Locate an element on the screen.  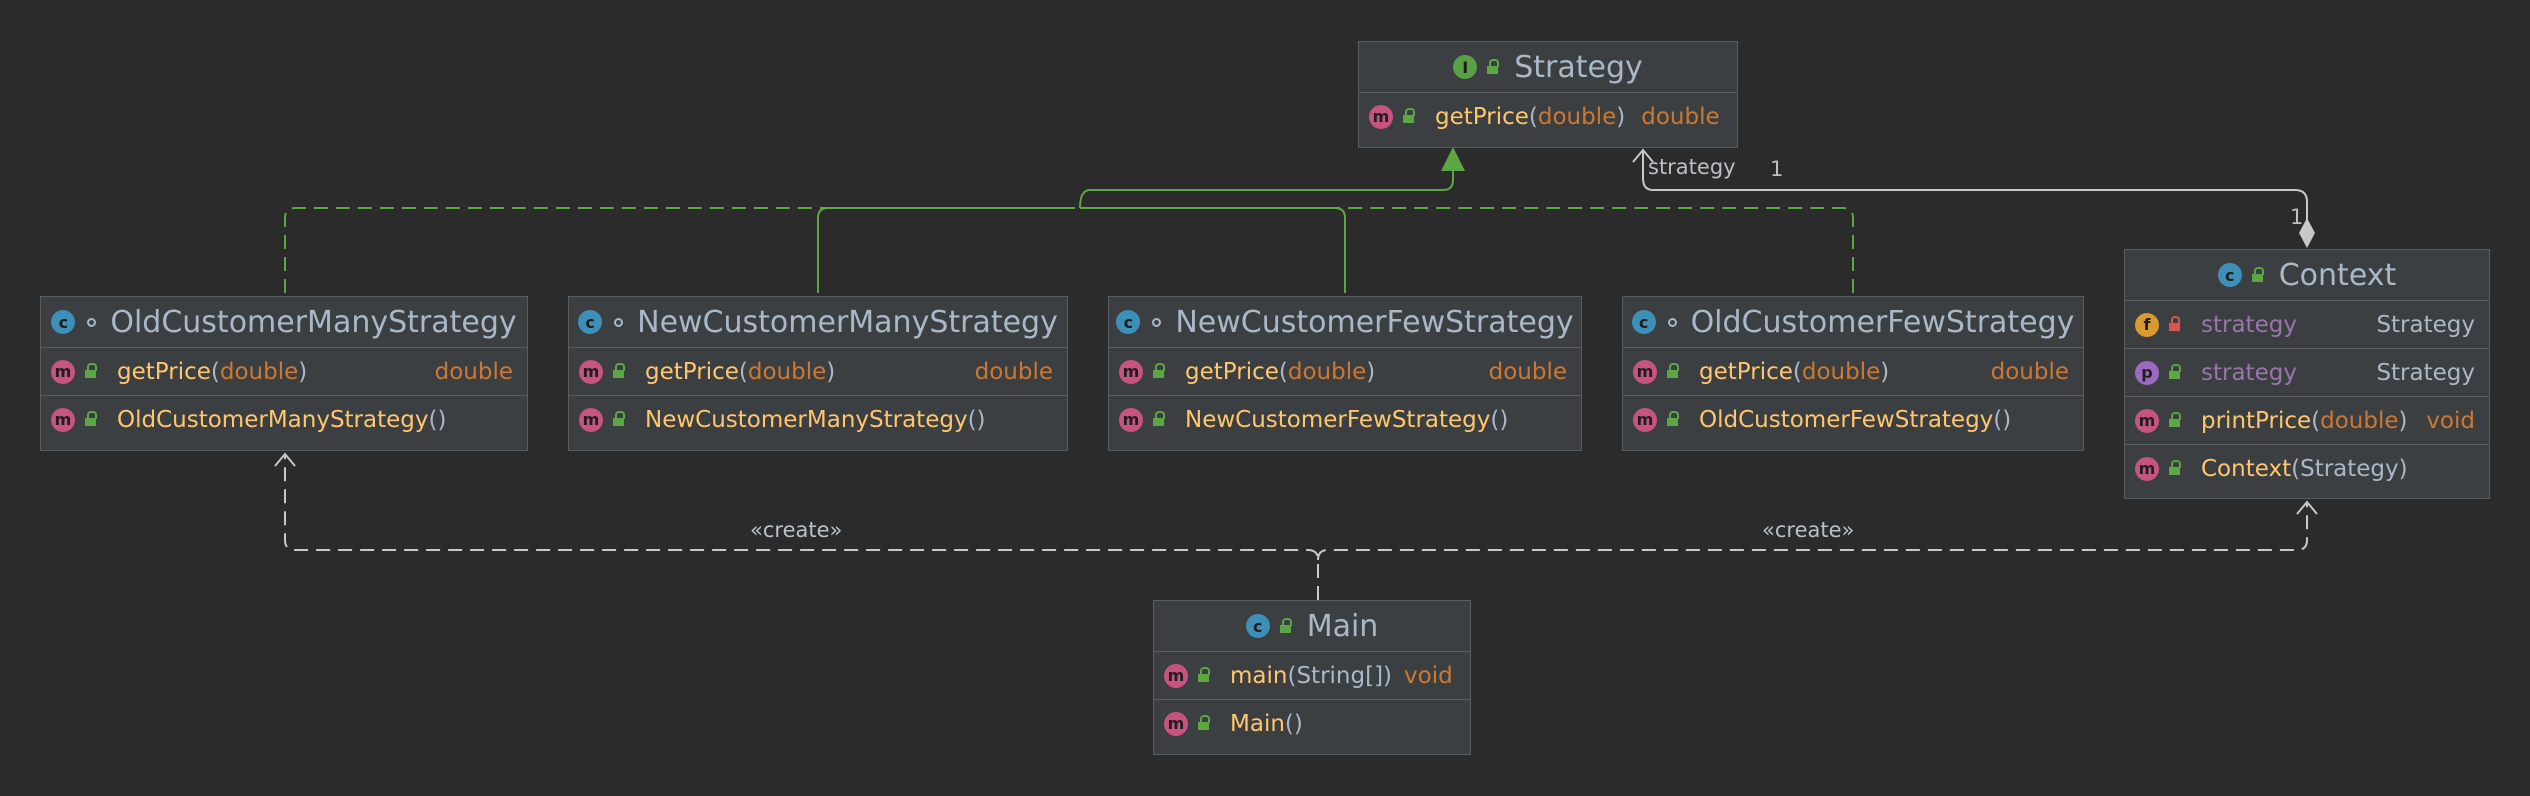
realization-arrowhead is located at coordinates (1453, 159).